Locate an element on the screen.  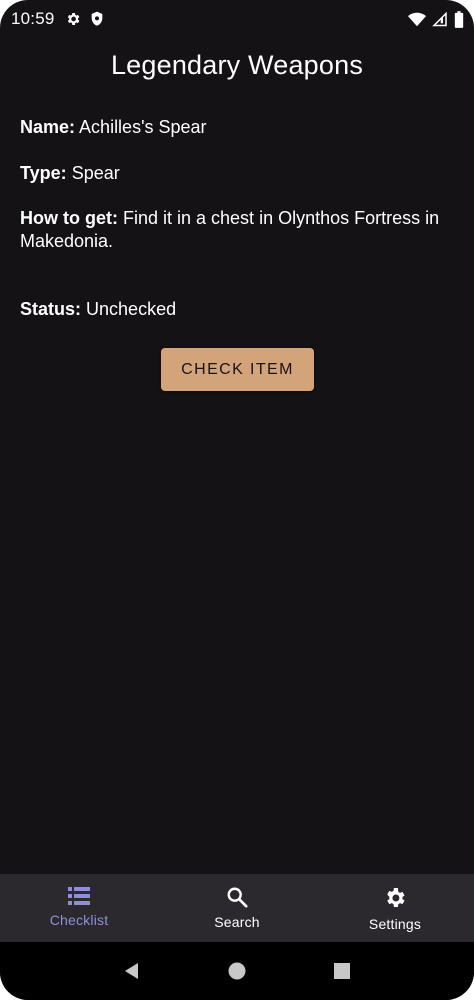
status-label: Status: is located at coordinates (51, 309).